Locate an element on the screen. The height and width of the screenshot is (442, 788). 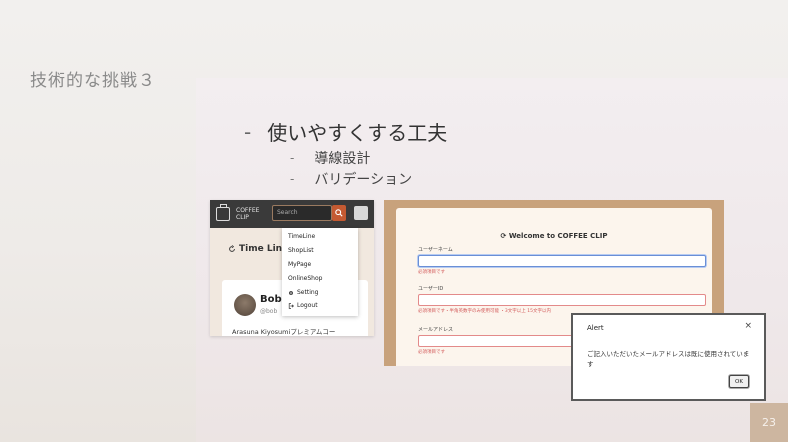
alert-title: Alert is located at coordinates (595, 328).